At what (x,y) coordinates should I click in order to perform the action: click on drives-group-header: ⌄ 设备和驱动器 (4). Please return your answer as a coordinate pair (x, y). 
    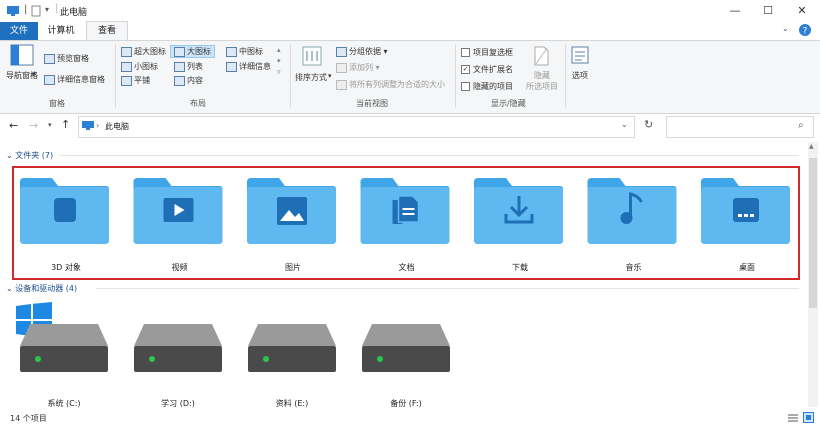
    Looking at the image, I should click on (41, 288).